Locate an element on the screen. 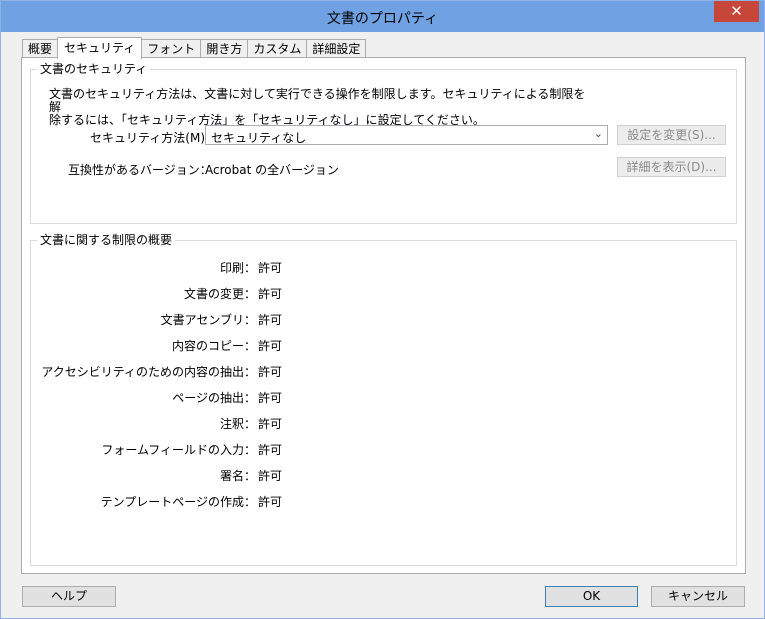 The width and height of the screenshot is (765, 619). restriction-name: フォームフィールドの入力： is located at coordinates (178, 450).